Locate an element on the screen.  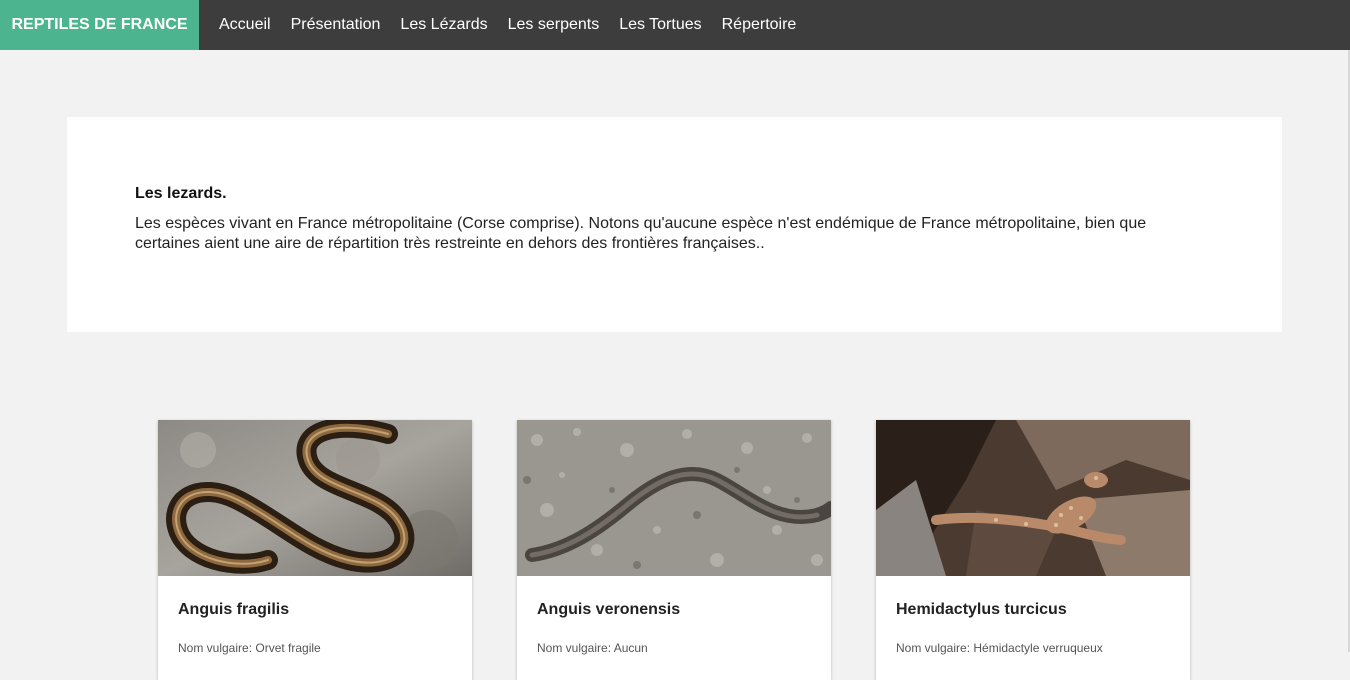
nav-link-serpents: Les serpents is located at coordinates (554, 25).